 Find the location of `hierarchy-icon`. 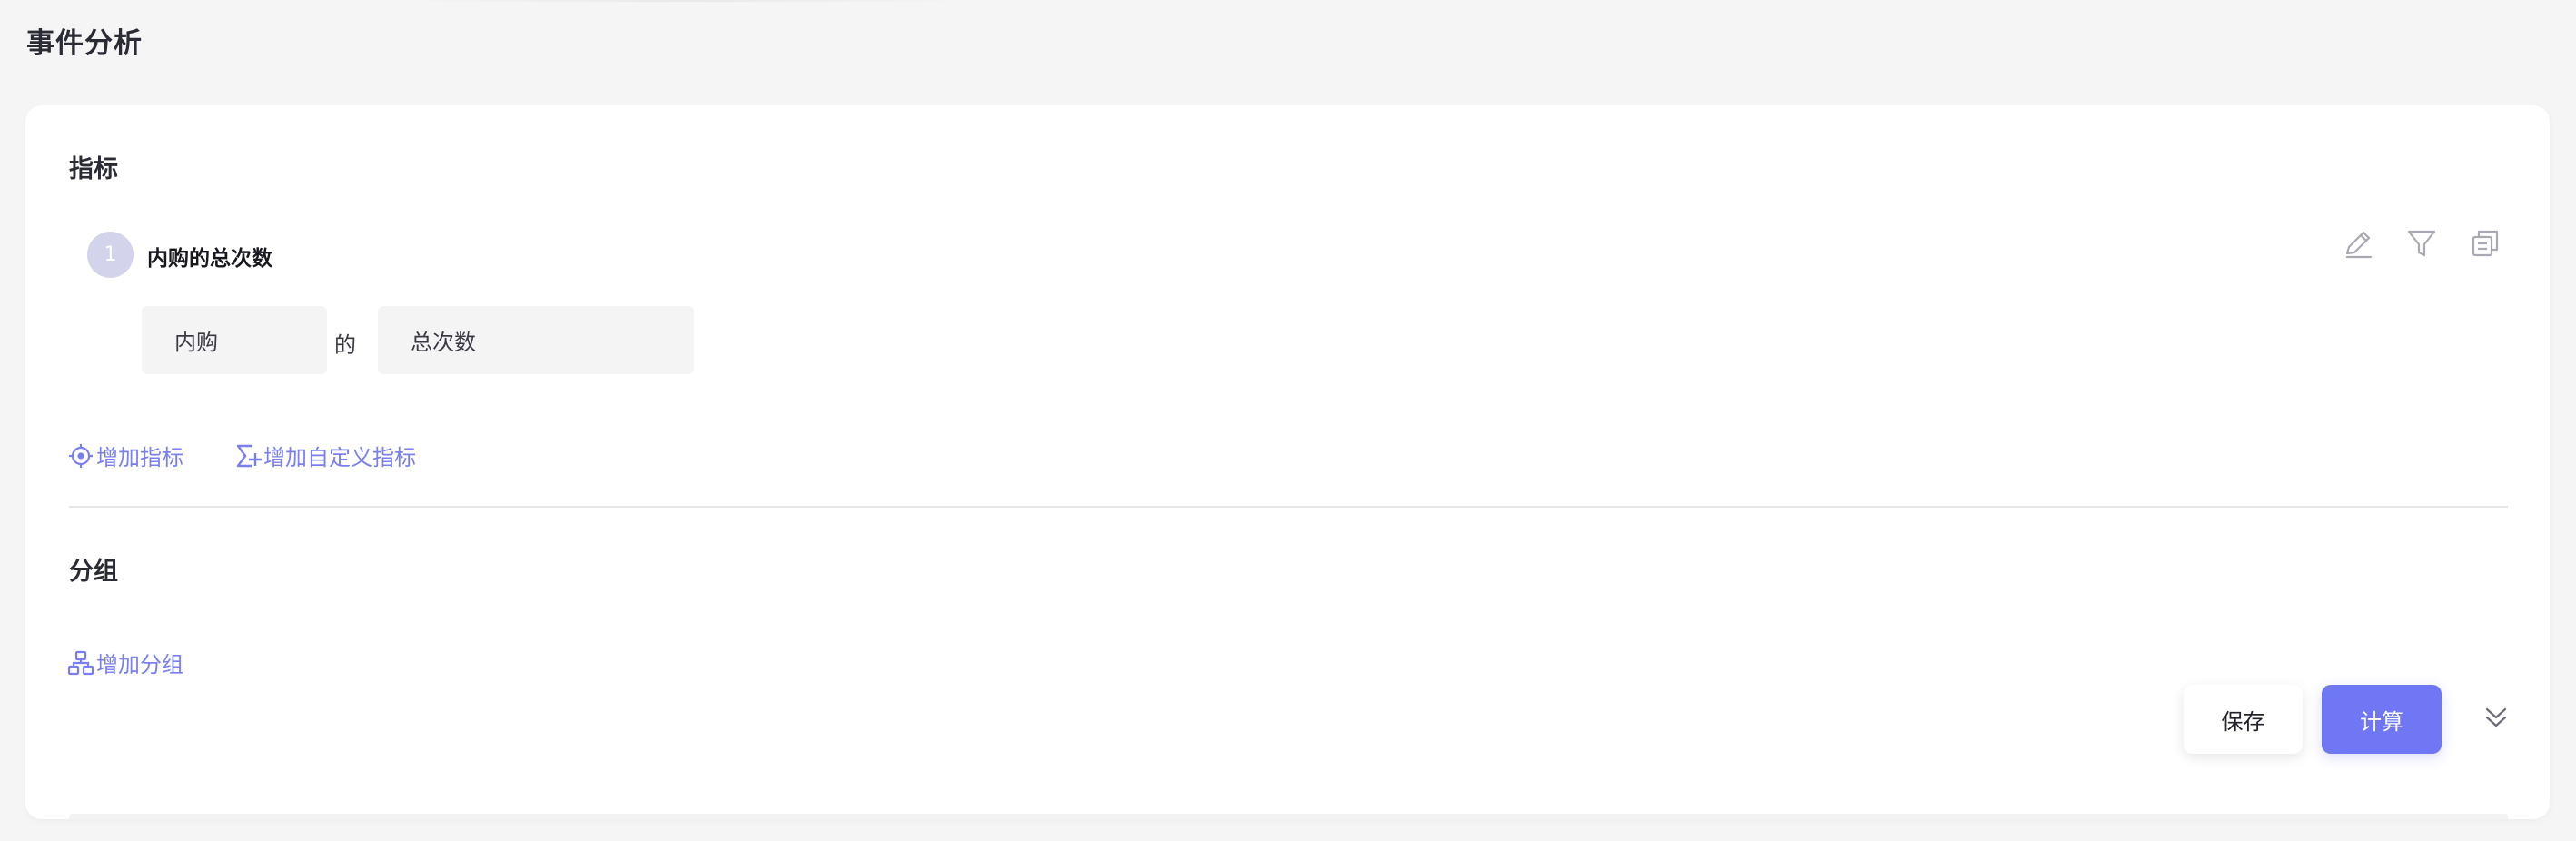

hierarchy-icon is located at coordinates (80, 662).